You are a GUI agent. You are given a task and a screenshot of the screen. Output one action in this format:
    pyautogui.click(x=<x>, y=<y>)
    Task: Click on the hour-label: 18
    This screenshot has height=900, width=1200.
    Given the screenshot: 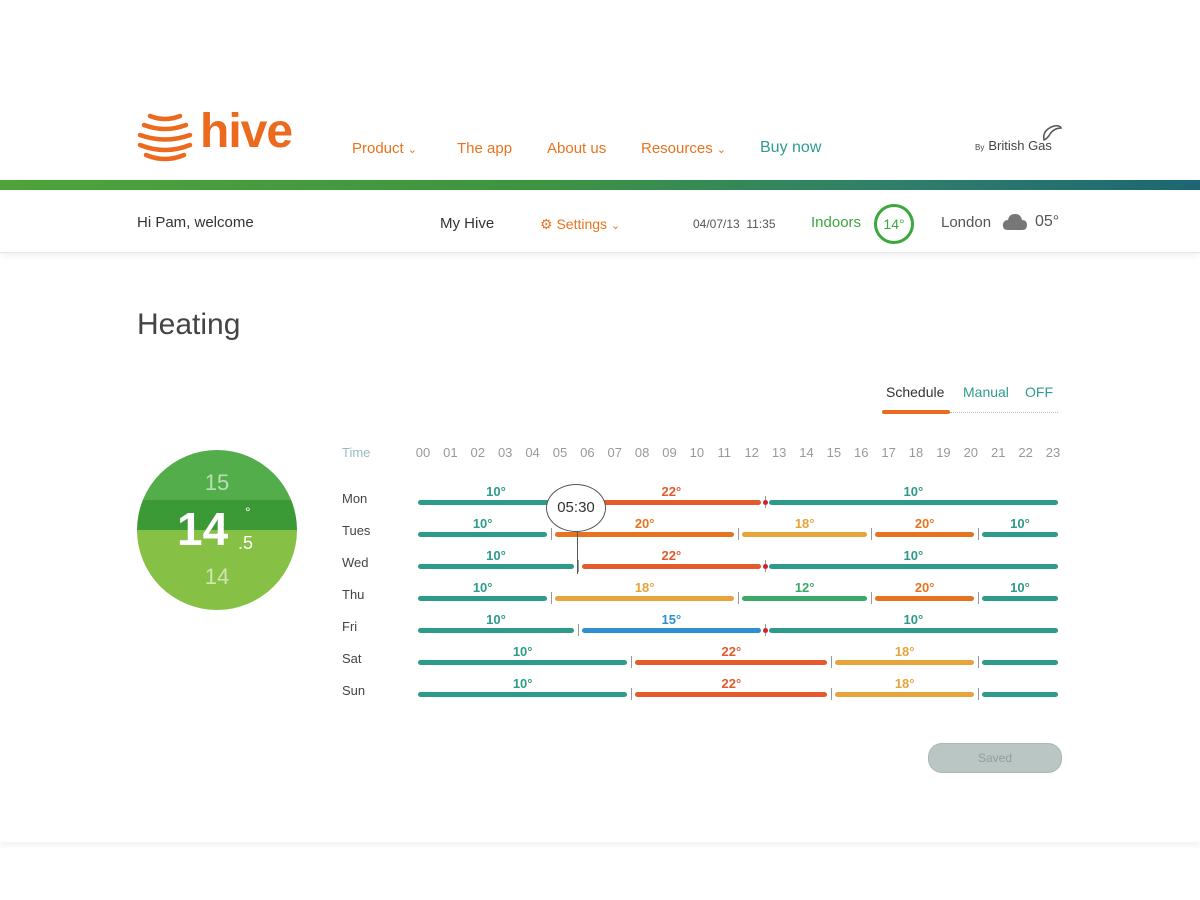 What is the action you would take?
    pyautogui.click(x=916, y=452)
    